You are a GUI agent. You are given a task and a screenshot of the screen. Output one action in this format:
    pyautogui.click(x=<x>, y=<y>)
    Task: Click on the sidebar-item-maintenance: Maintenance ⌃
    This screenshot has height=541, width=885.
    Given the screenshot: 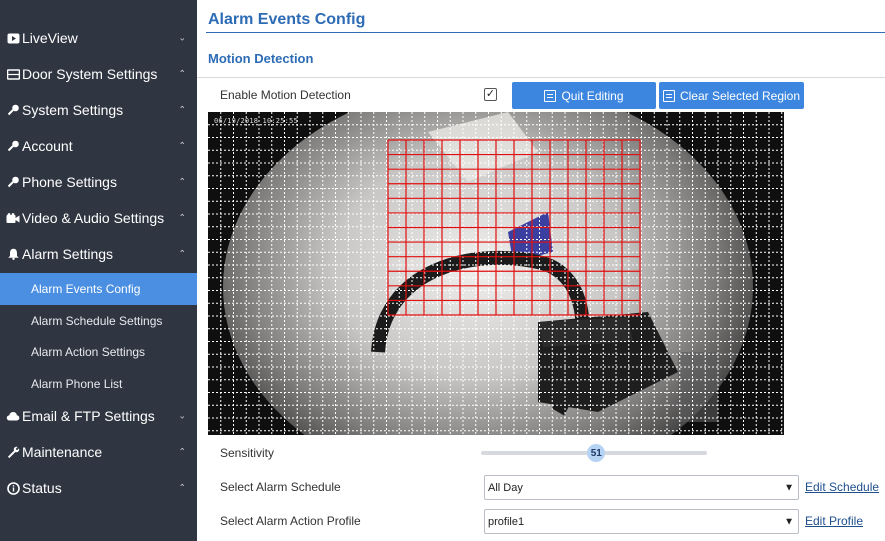 What is the action you would take?
    pyautogui.click(x=98, y=452)
    